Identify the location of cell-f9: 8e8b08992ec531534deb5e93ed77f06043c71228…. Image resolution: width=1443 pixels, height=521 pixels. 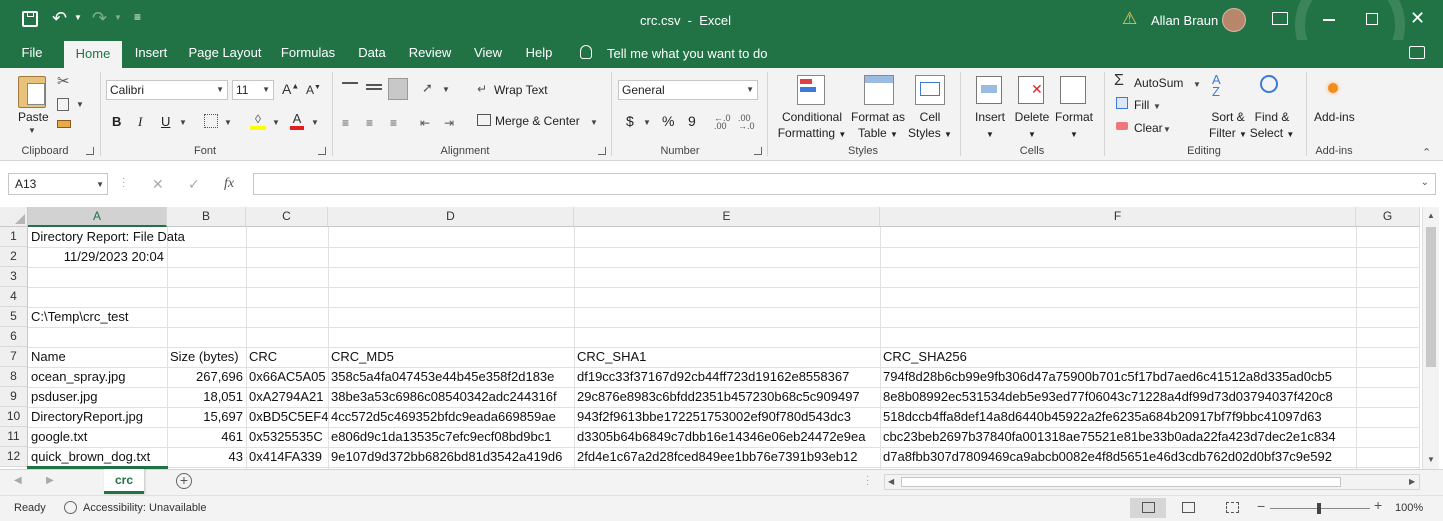
(1118, 397).